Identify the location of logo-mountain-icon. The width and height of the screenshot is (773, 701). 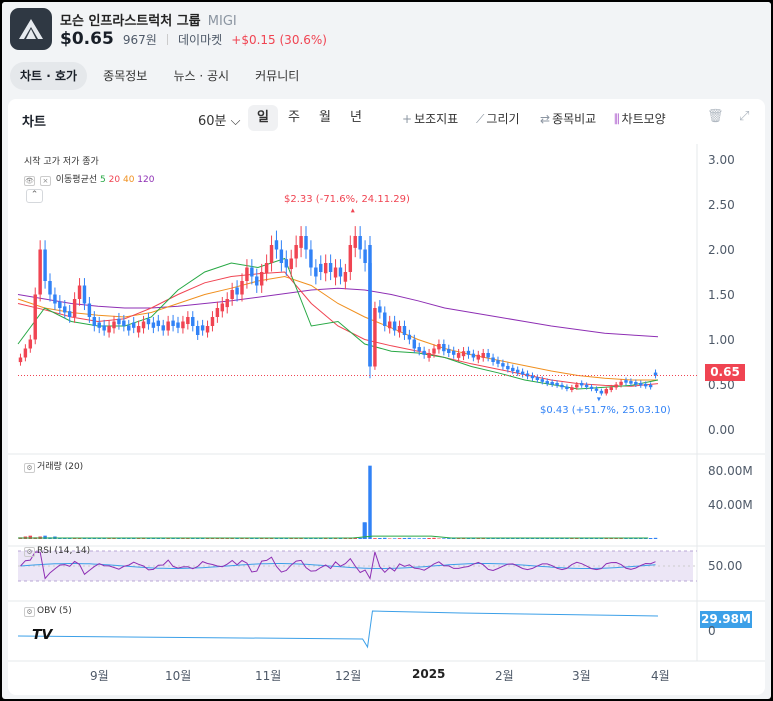
(31, 29).